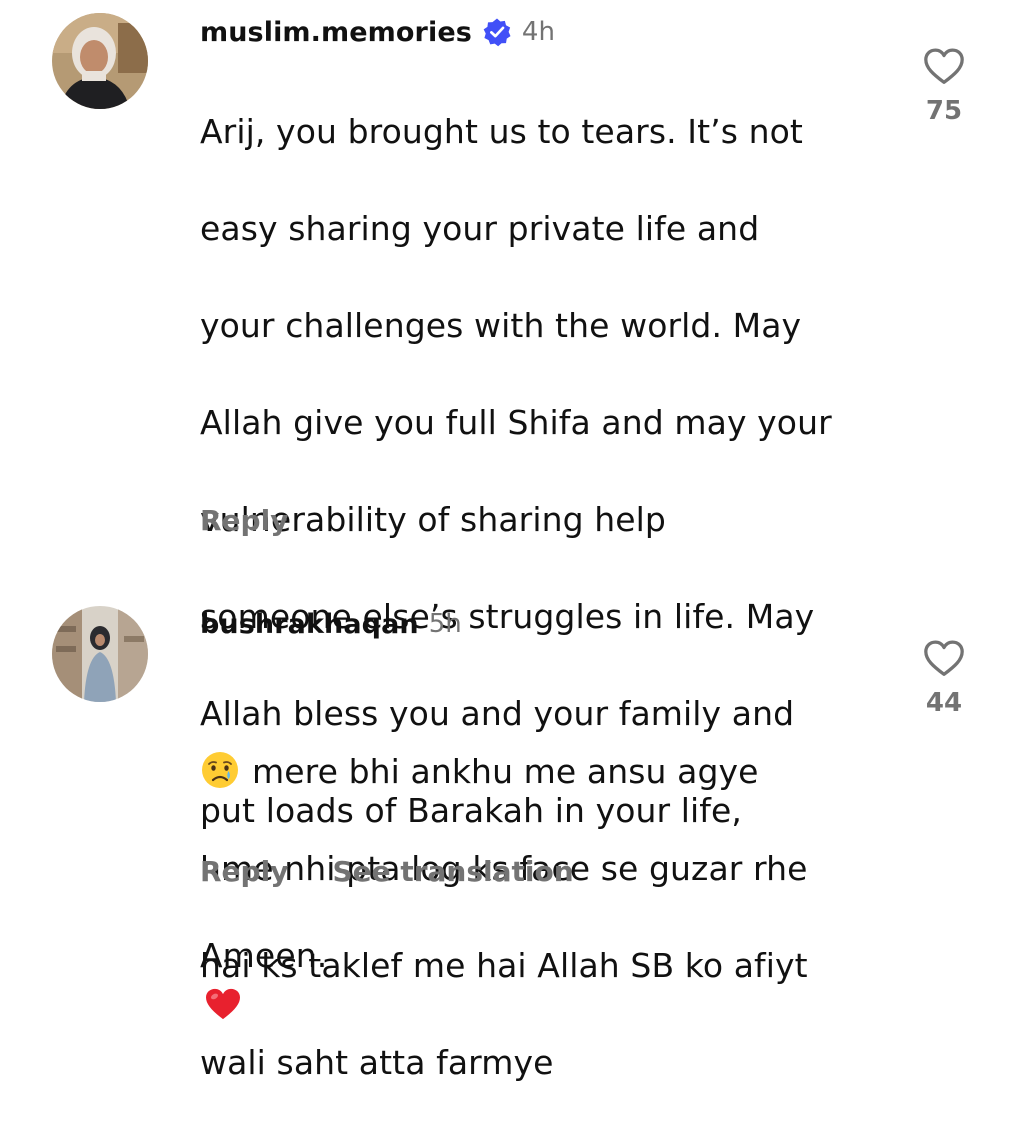 The width and height of the screenshot is (1024, 1136). What do you see at coordinates (505, 771) in the screenshot?
I see `comment-line: mere bhi ankhu me ansu agye` at bounding box center [505, 771].